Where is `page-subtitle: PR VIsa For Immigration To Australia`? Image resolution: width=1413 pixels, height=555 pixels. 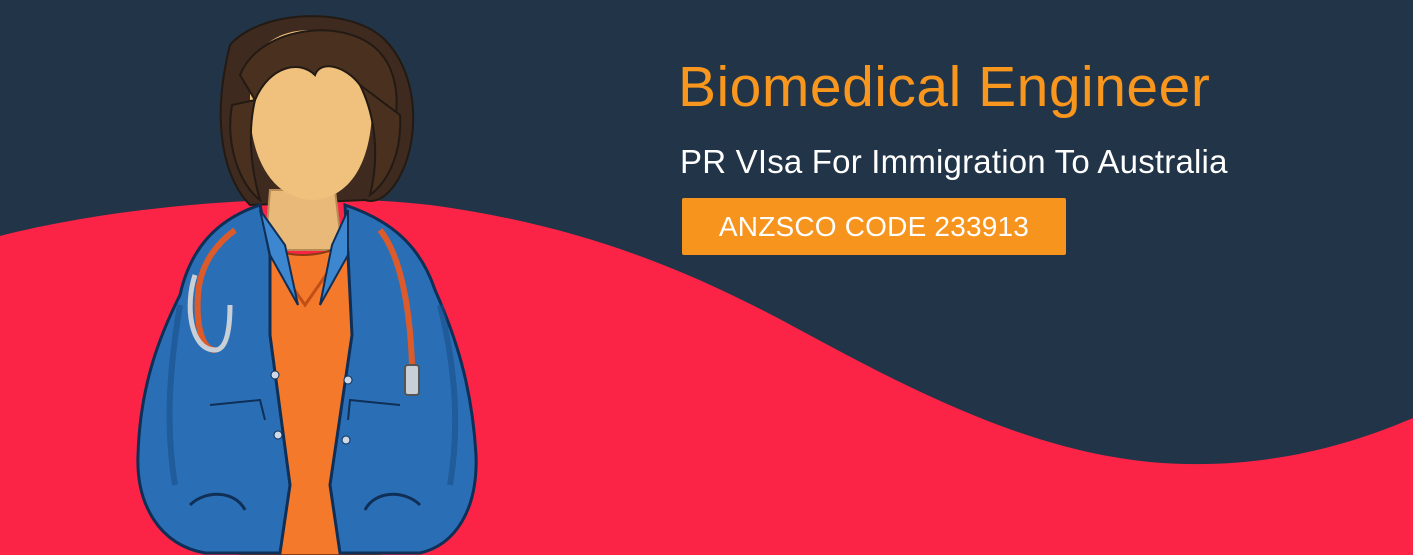
page-subtitle: PR VIsa For Immigration To Australia is located at coordinates (954, 161).